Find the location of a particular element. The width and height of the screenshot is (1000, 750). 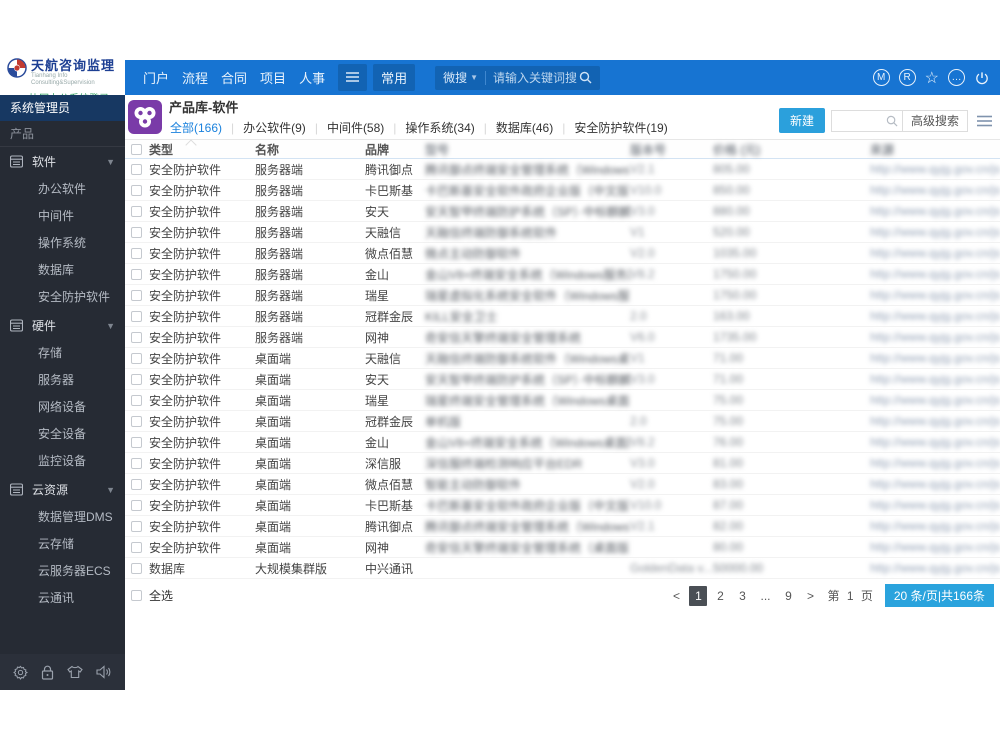

sidebar-item: 网络设备 is located at coordinates (62, 407).